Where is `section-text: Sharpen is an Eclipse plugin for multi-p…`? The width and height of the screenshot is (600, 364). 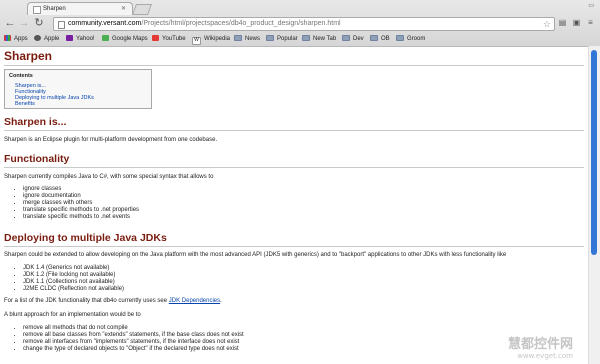
section-text: Sharpen is an Eclipse plugin for multi-p… is located at coordinates (111, 140).